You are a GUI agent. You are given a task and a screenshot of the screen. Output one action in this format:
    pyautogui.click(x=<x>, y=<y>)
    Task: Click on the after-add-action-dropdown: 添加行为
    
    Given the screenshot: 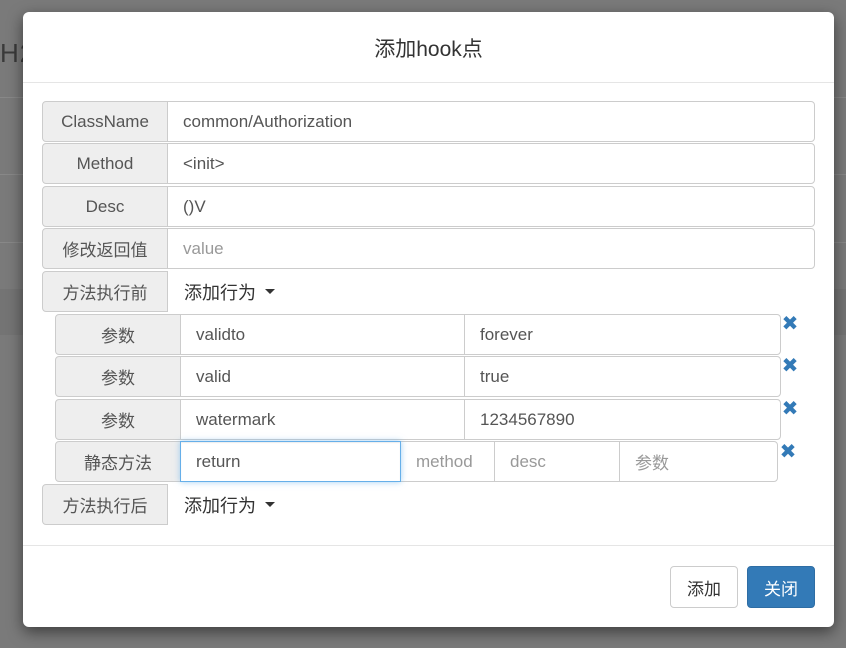 What is the action you would take?
    pyautogui.click(x=221, y=504)
    